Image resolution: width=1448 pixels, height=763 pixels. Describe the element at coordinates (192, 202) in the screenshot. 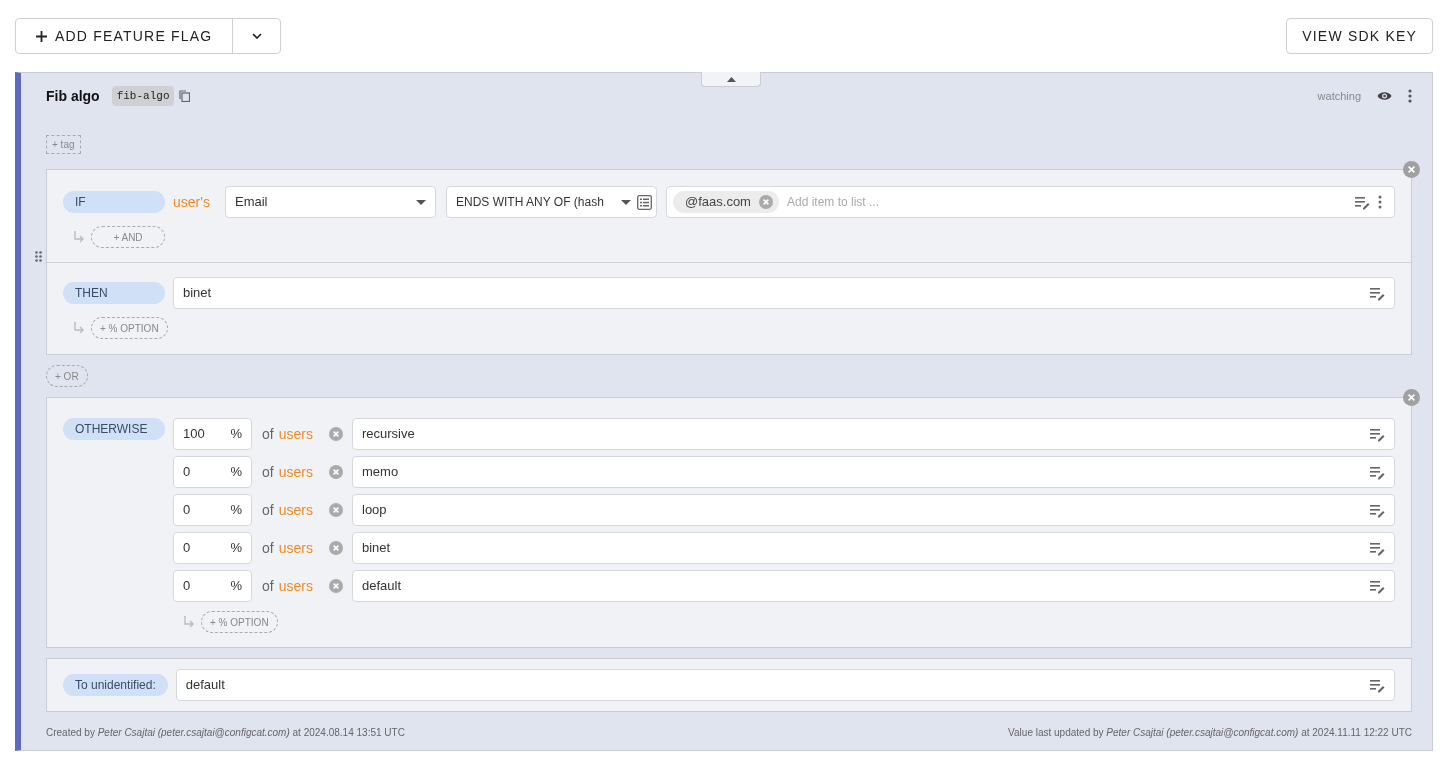

I see `users-label: user's` at that location.